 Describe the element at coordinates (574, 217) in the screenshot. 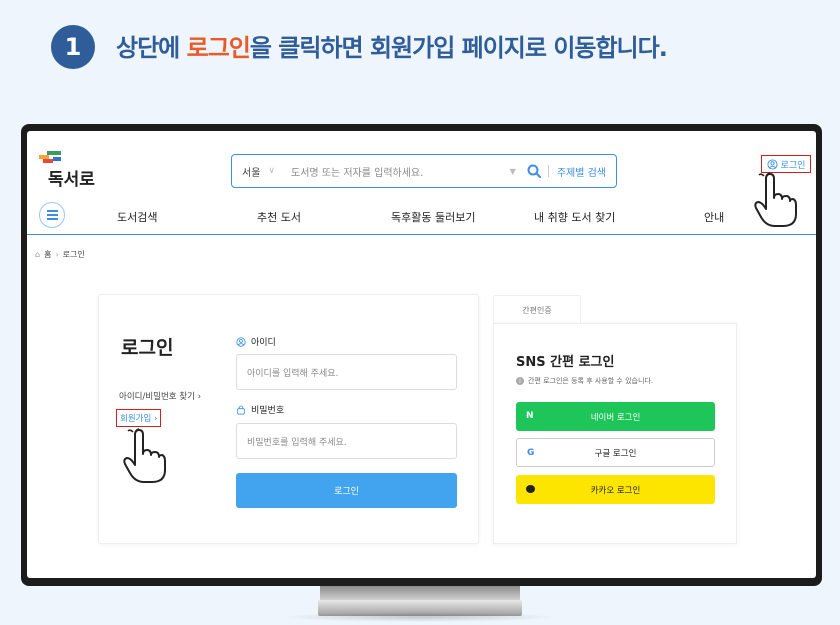

I see `nav-item-taste: 내 취향 도서 찾기` at that location.